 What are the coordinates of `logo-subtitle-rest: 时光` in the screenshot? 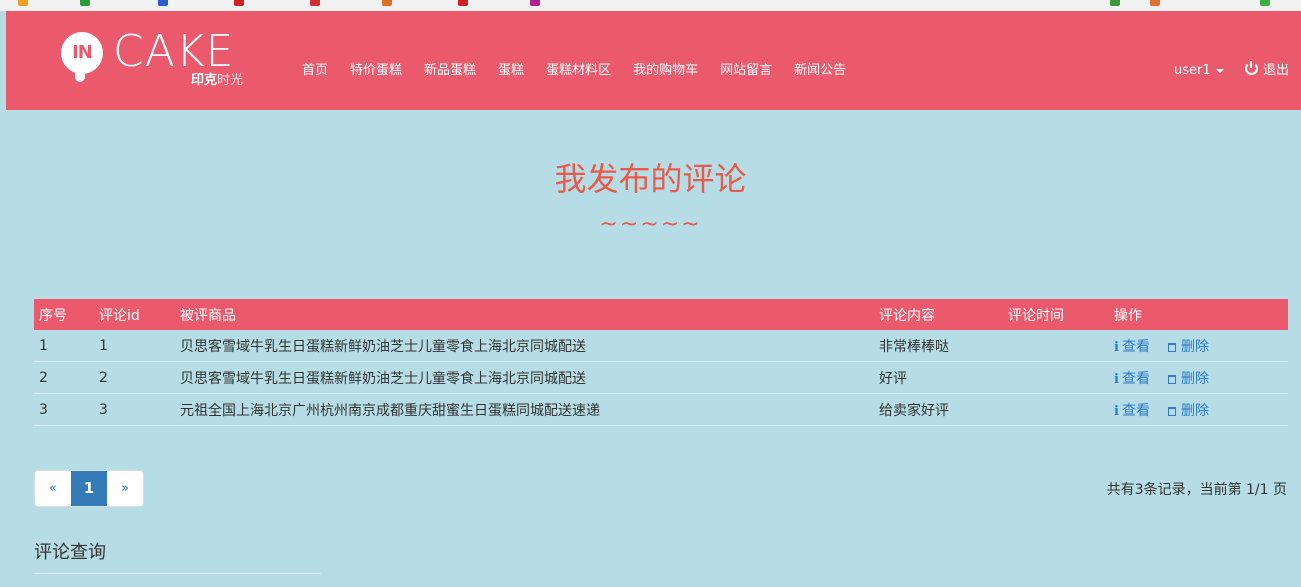 It's located at (230, 80).